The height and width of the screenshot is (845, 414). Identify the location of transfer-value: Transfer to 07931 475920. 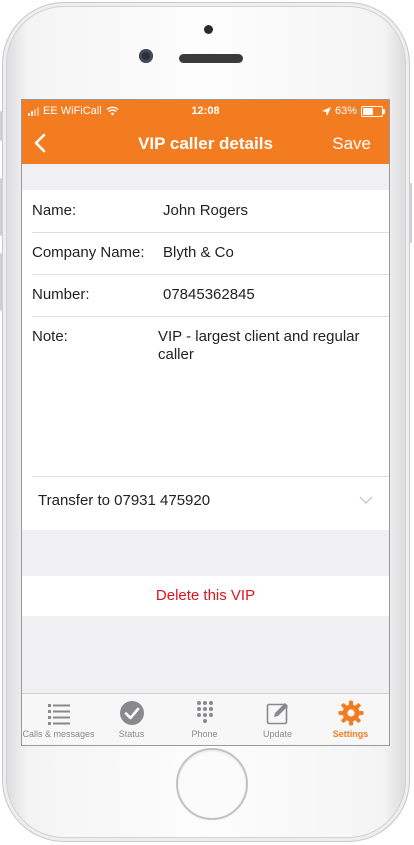
(124, 500).